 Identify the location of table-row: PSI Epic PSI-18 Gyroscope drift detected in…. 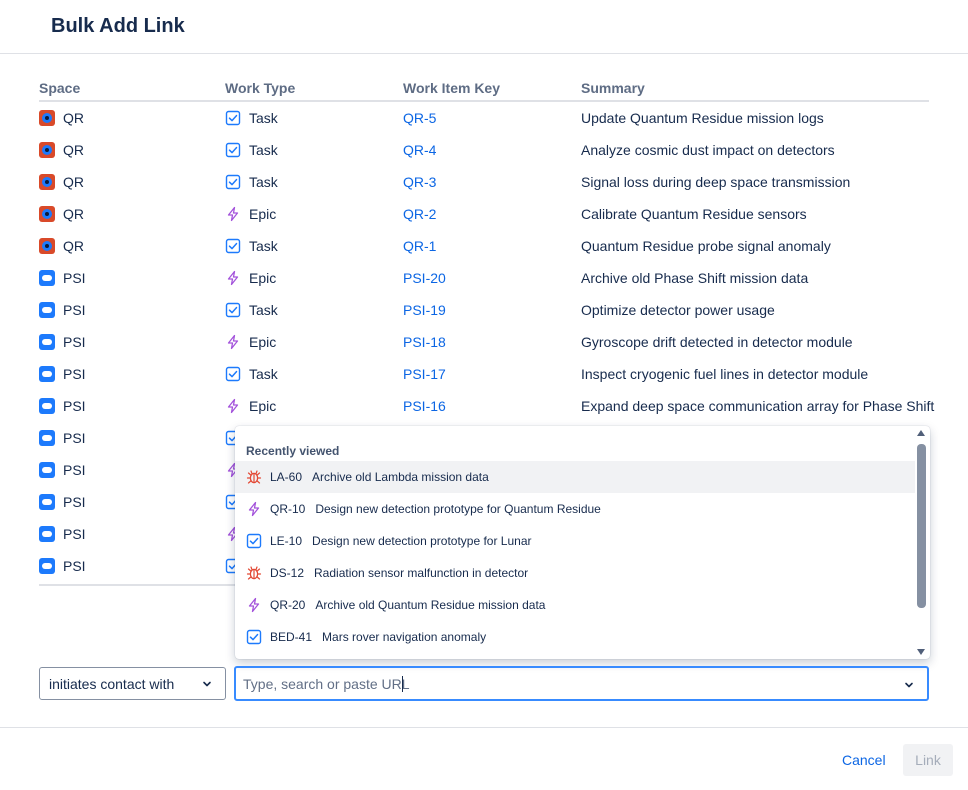
(484, 342).